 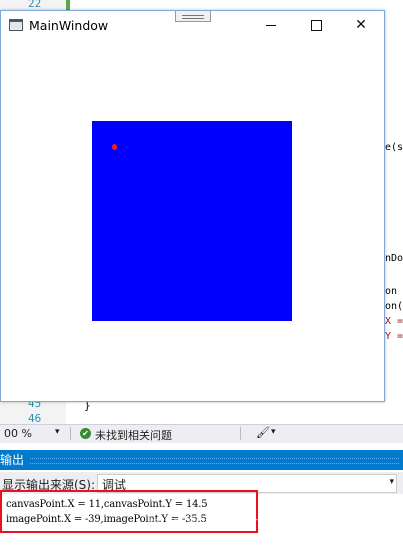 What do you see at coordinates (57, 432) in the screenshot?
I see `zoom-dropdown-icon: ▾` at bounding box center [57, 432].